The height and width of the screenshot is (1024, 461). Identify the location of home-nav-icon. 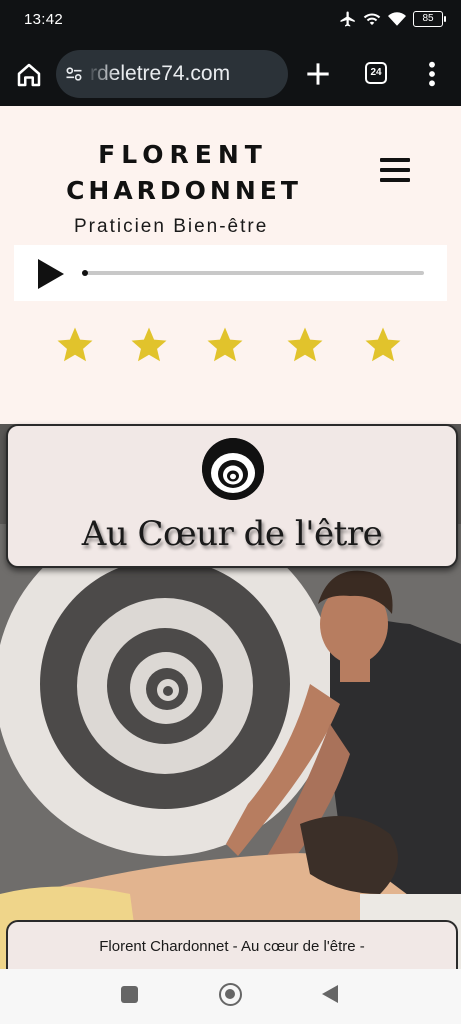
(230, 994).